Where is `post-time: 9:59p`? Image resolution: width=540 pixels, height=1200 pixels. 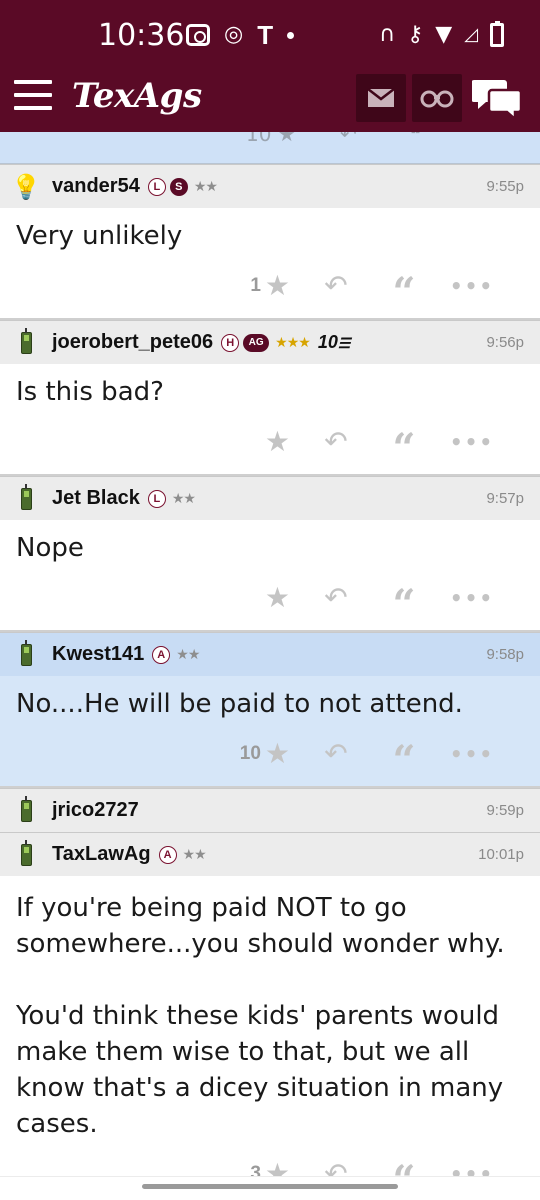 post-time: 9:59p is located at coordinates (505, 810).